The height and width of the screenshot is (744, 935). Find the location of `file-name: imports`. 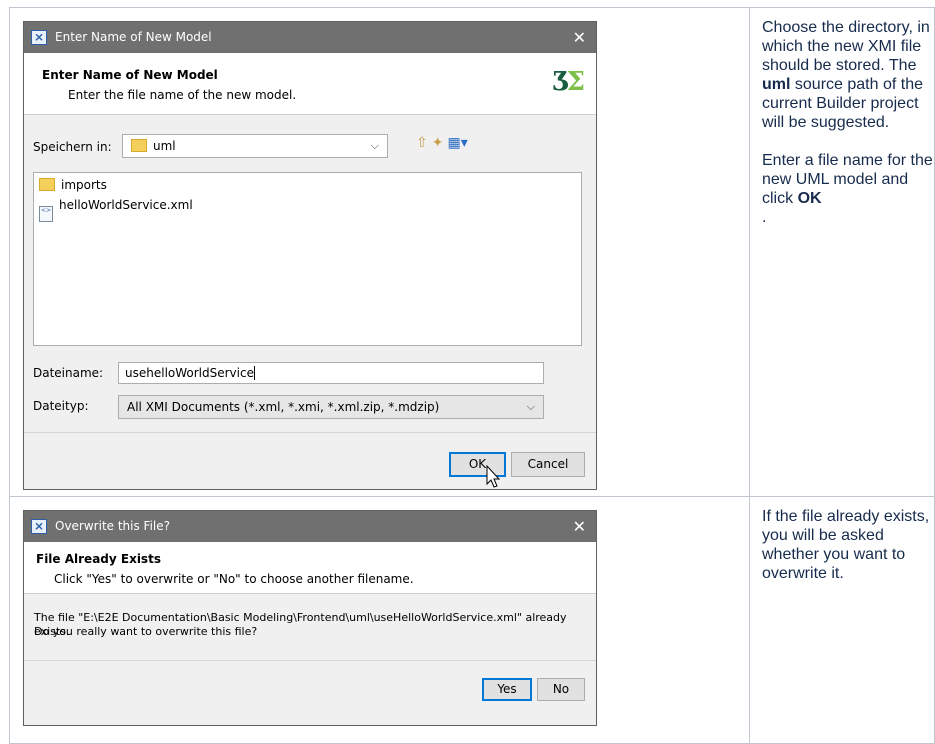

file-name: imports is located at coordinates (84, 185).